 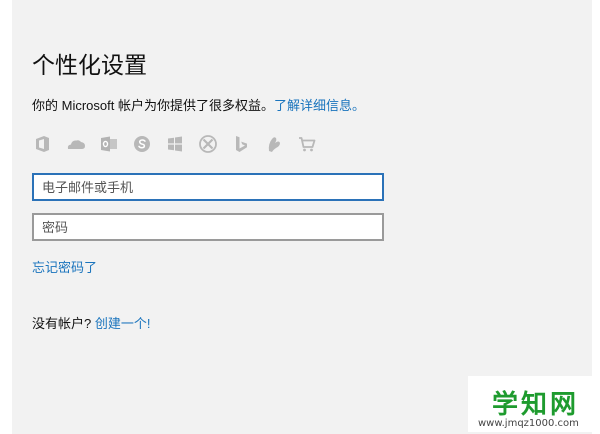 I want to click on windows-icon, so click(x=175, y=144).